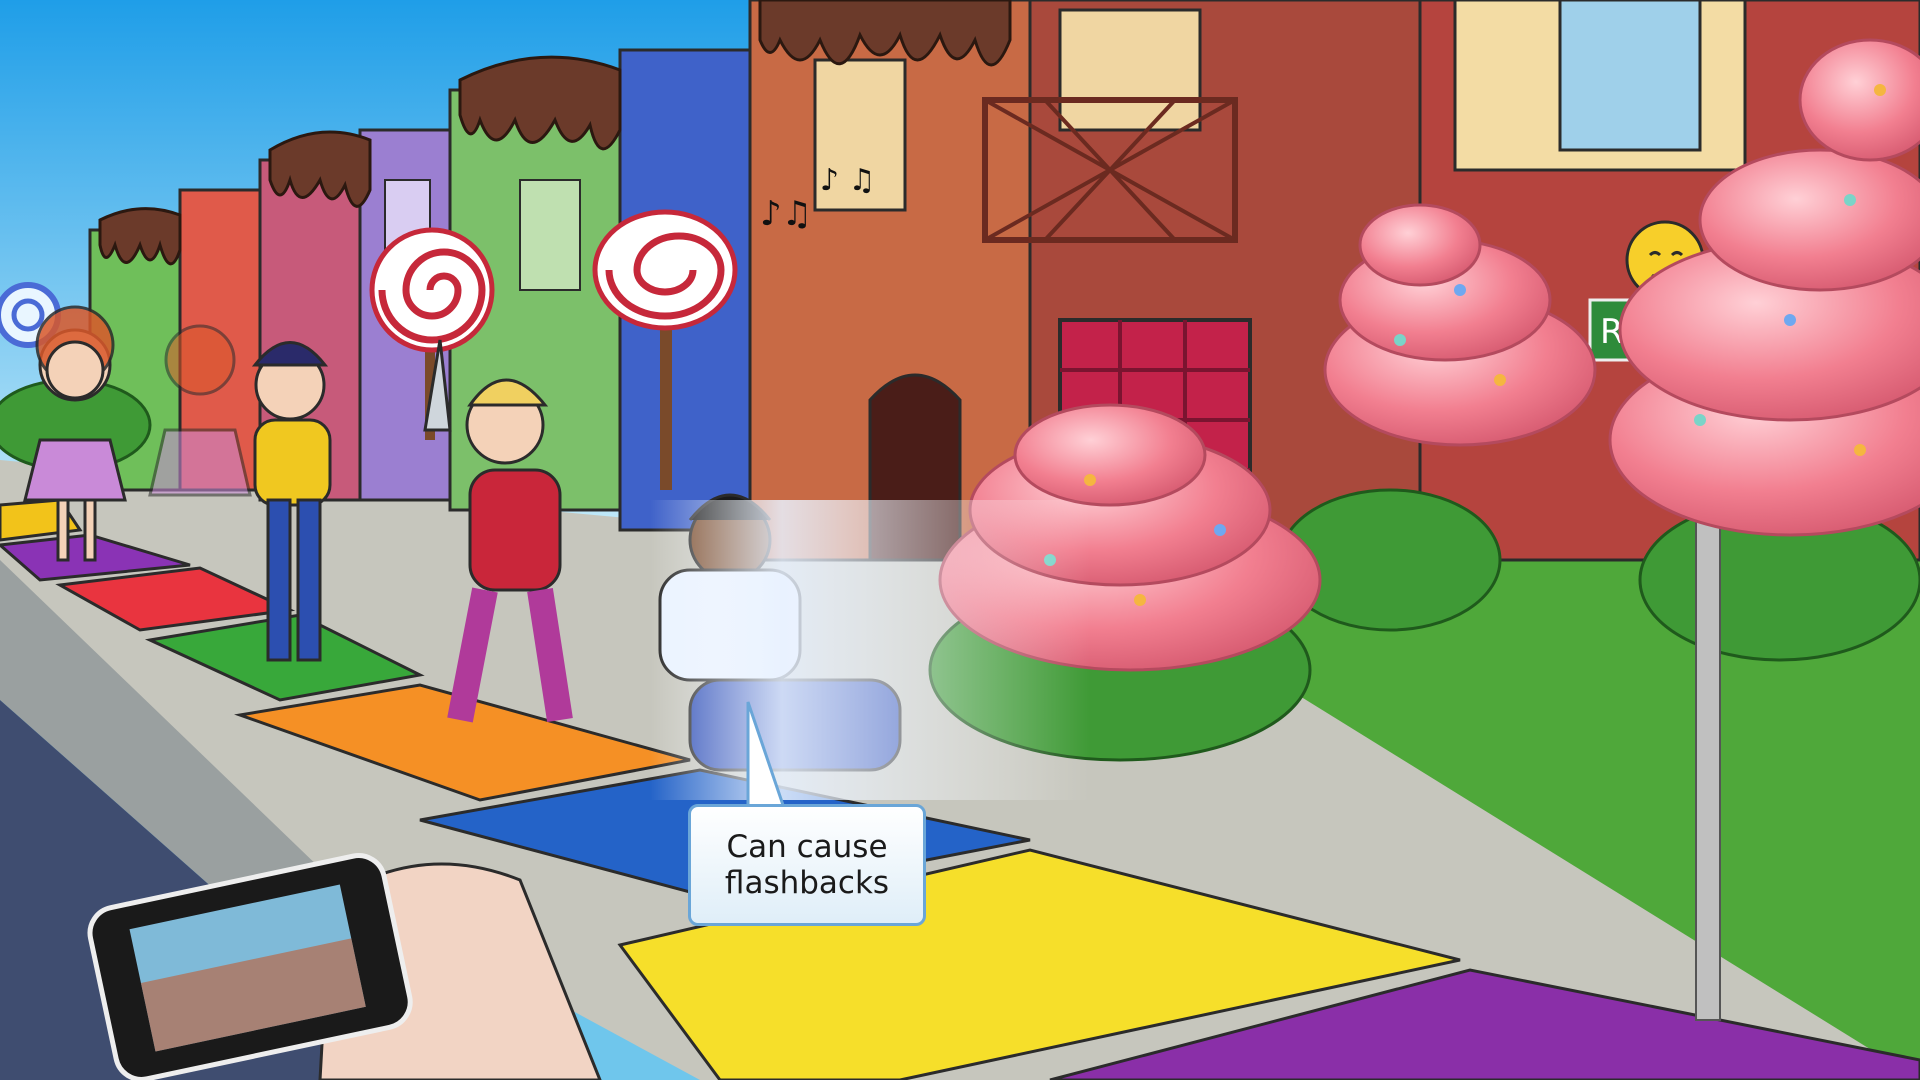 The image size is (1920, 1080). What do you see at coordinates (807, 883) in the screenshot?
I see `callout-line-2: flashbacks` at bounding box center [807, 883].